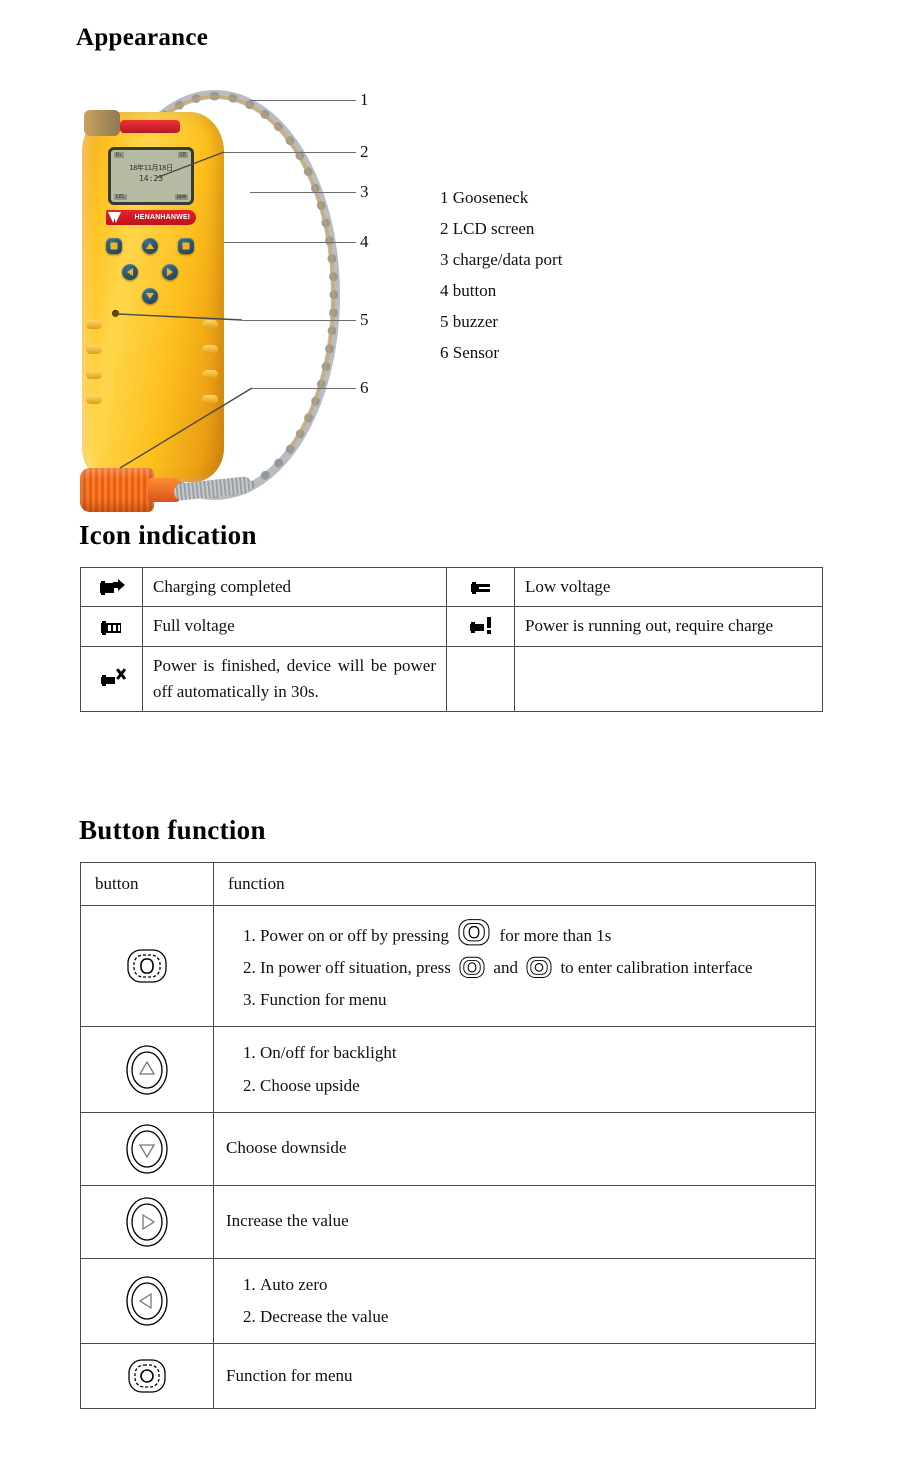 The width and height of the screenshot is (912, 1480). I want to click on list-item: Choose upside, so click(531, 1086).